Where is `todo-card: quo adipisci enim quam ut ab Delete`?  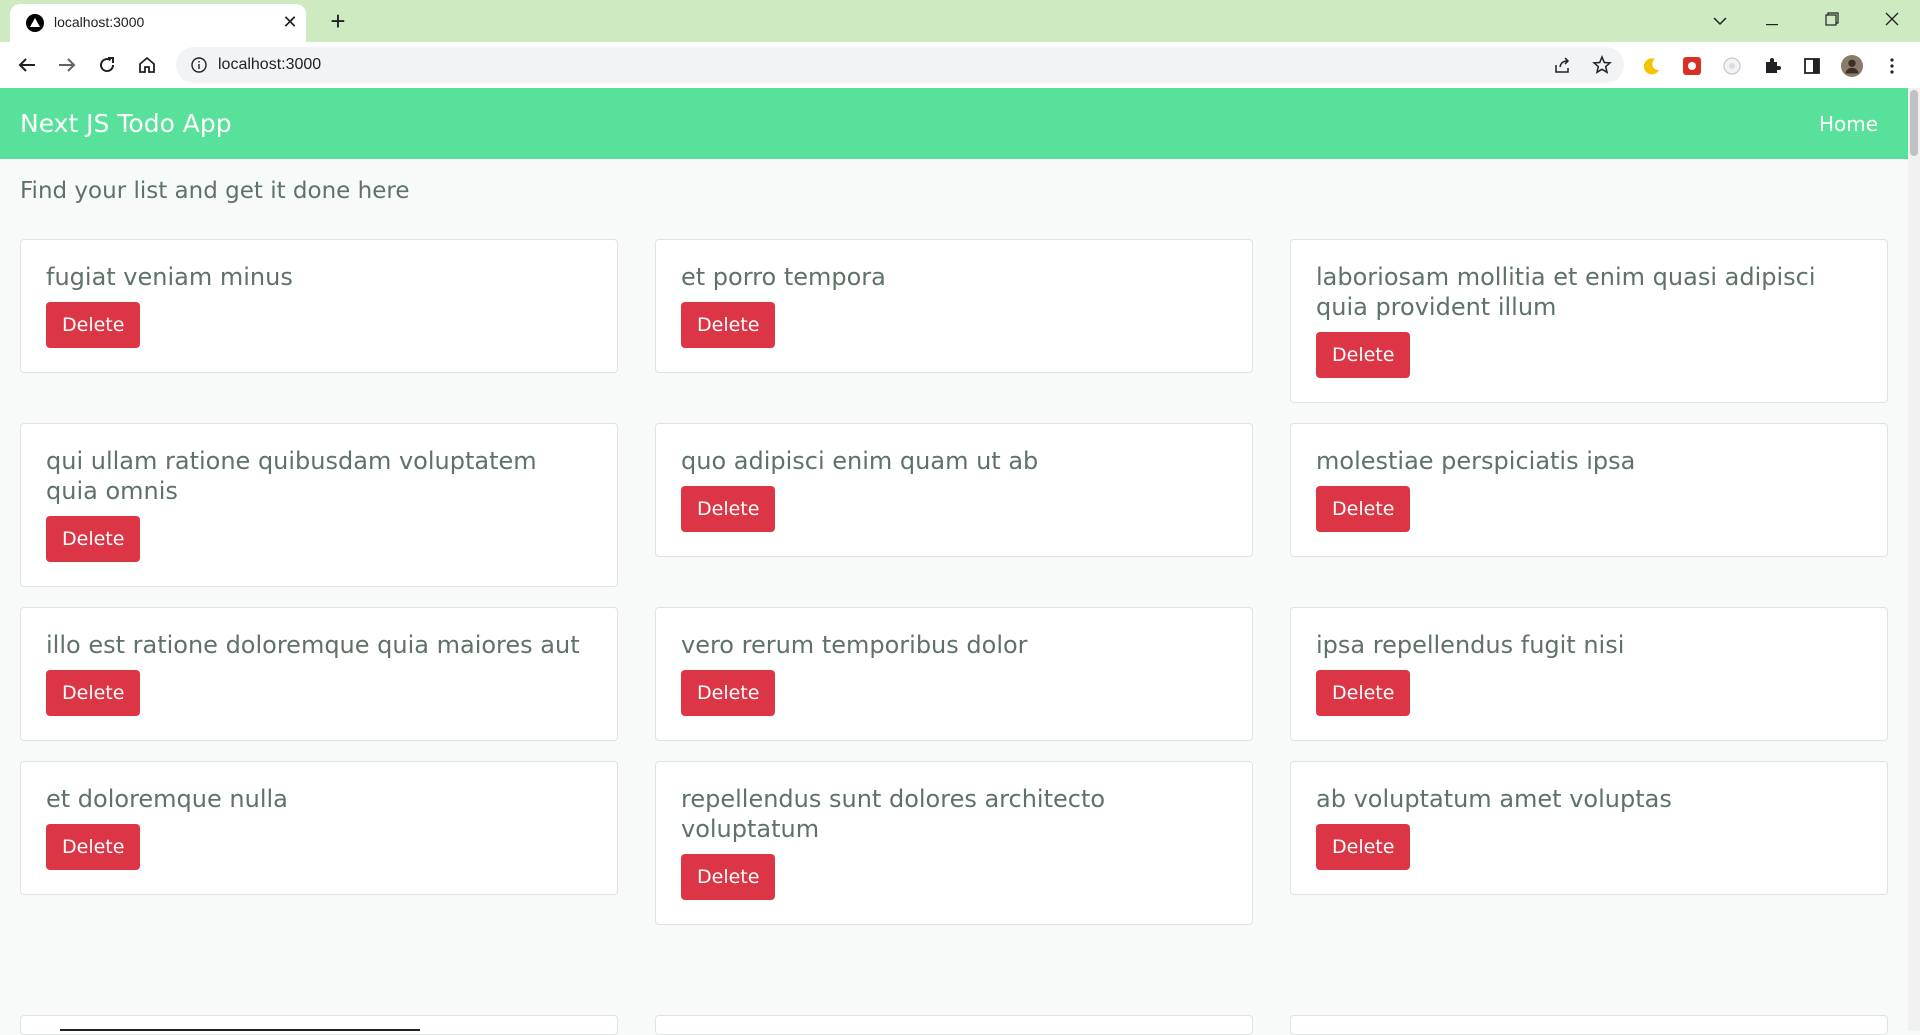 todo-card: quo adipisci enim quam ut ab Delete is located at coordinates (954, 490).